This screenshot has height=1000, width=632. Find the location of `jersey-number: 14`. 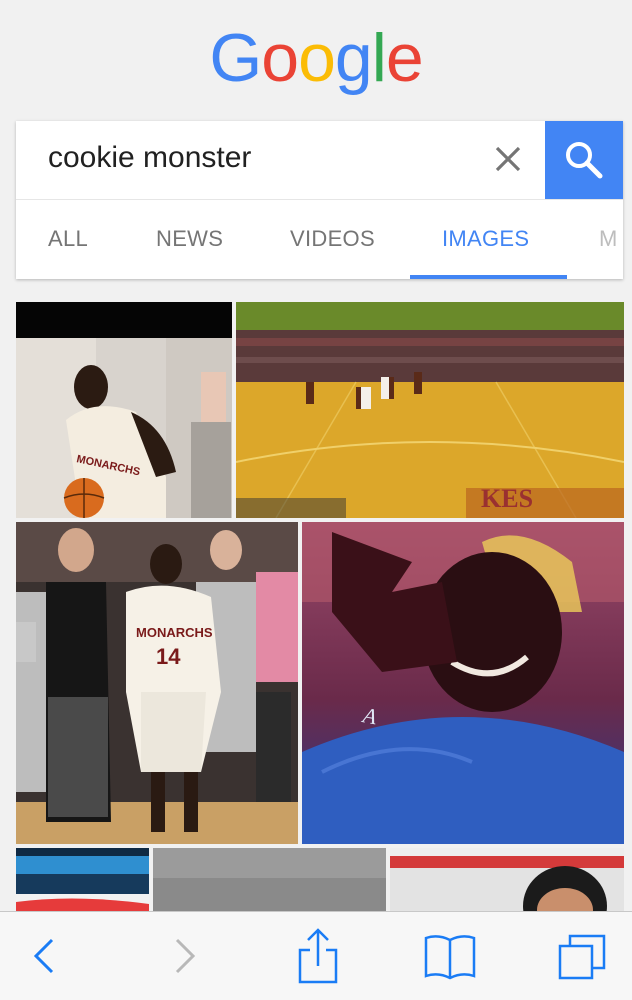

jersey-number: 14 is located at coordinates (168, 656).